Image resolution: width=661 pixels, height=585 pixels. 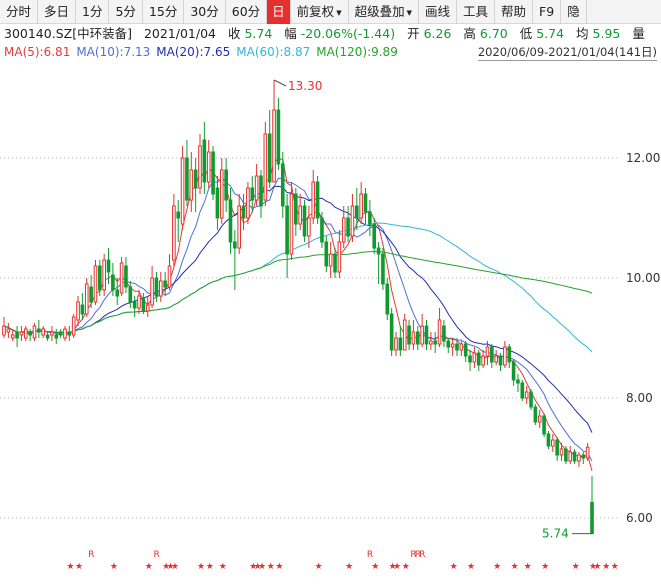 What do you see at coordinates (342, 561) in the screenshot?
I see `event-marker-layer: ★ ★ ★ ★ ★★★ ★ ★ ★ ★★★ ★ ★ ★ ★ ★ ★★ ★ ★ ★ ★ ★ ★ ★ ★ ★★ ★ ★R R R RRR` at bounding box center [342, 561].